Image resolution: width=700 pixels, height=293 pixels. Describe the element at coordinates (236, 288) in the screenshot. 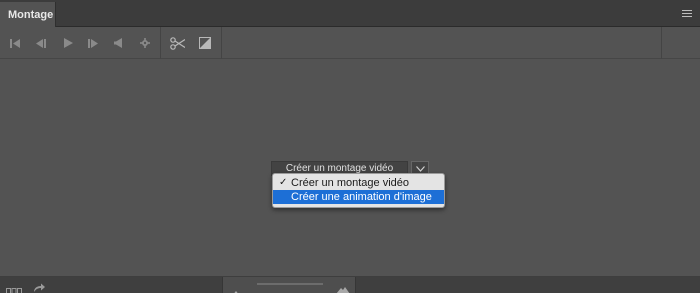

I see `zoom-out-icon` at that location.